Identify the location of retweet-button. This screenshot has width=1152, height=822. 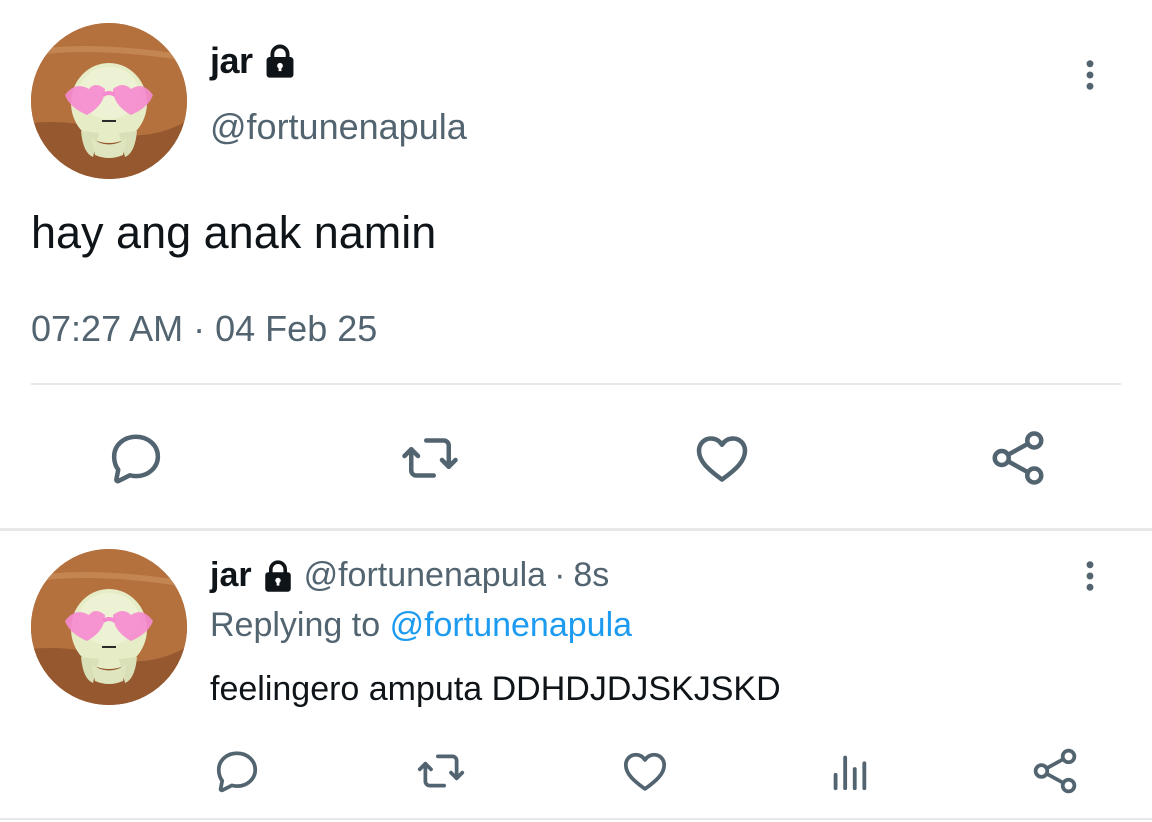
(430, 458).